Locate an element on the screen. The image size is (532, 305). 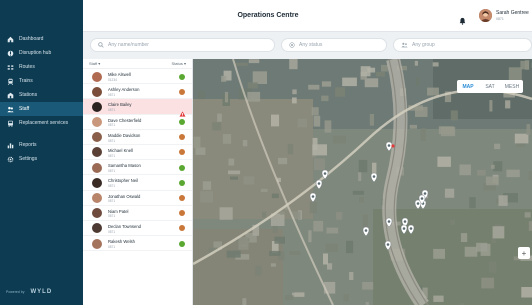
staff-row: Samantha Mason 0871 is located at coordinates (137, 168).